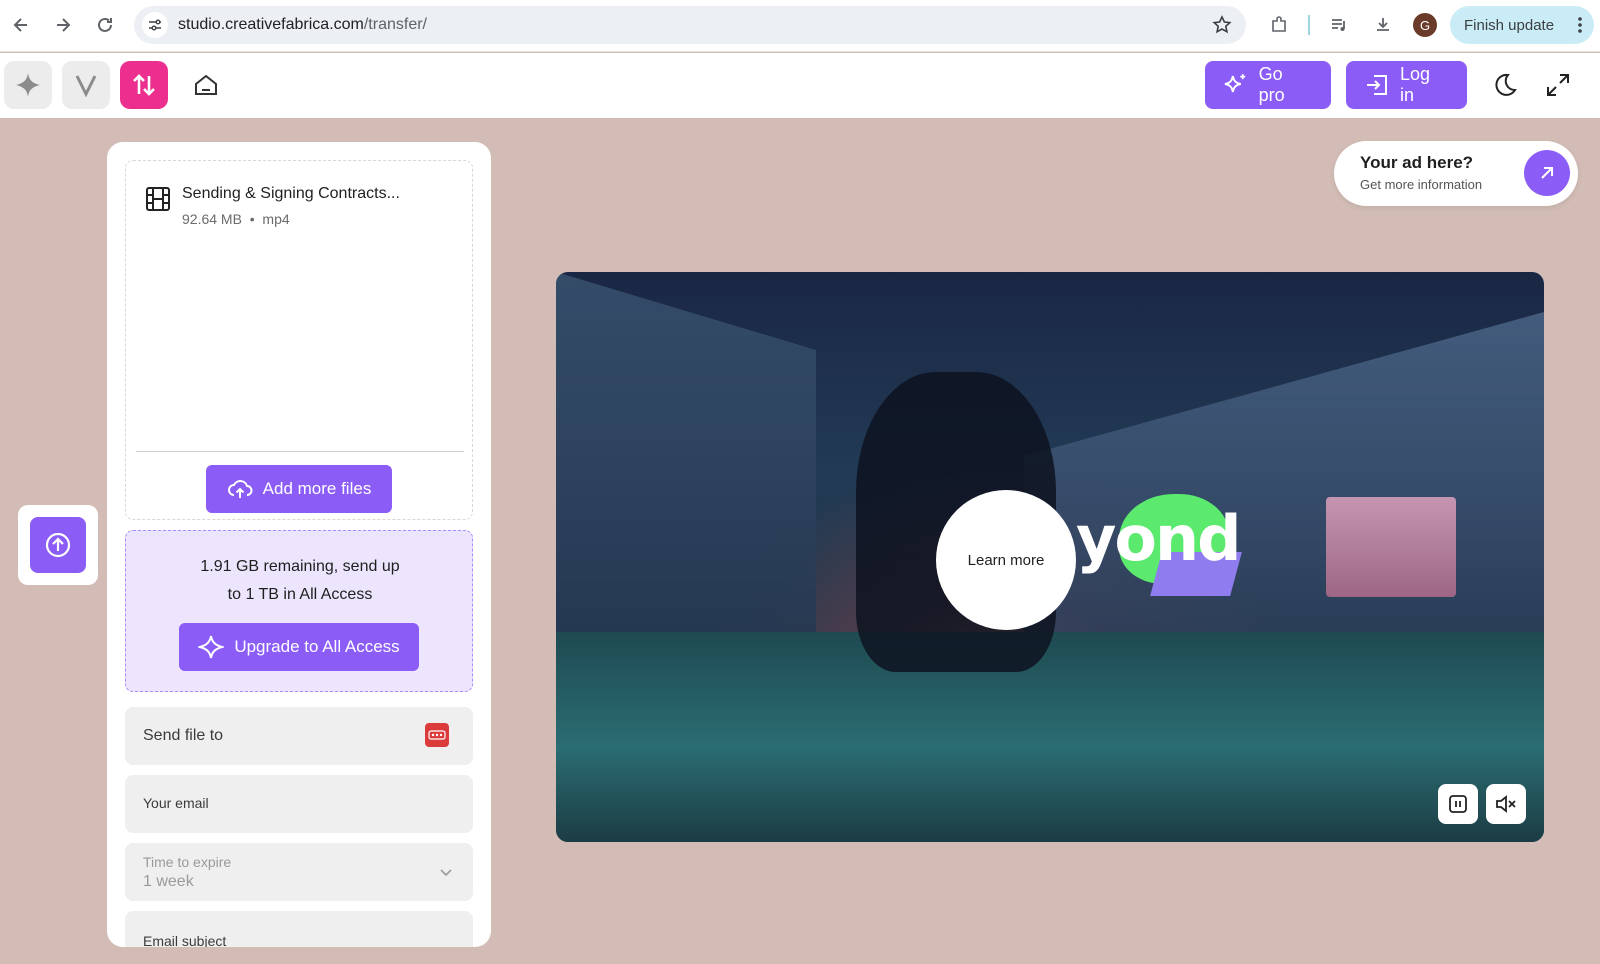 Image resolution: width=1600 pixels, height=964 pixels. Describe the element at coordinates (1415, 84) in the screenshot. I see `login-label: Log in` at that location.